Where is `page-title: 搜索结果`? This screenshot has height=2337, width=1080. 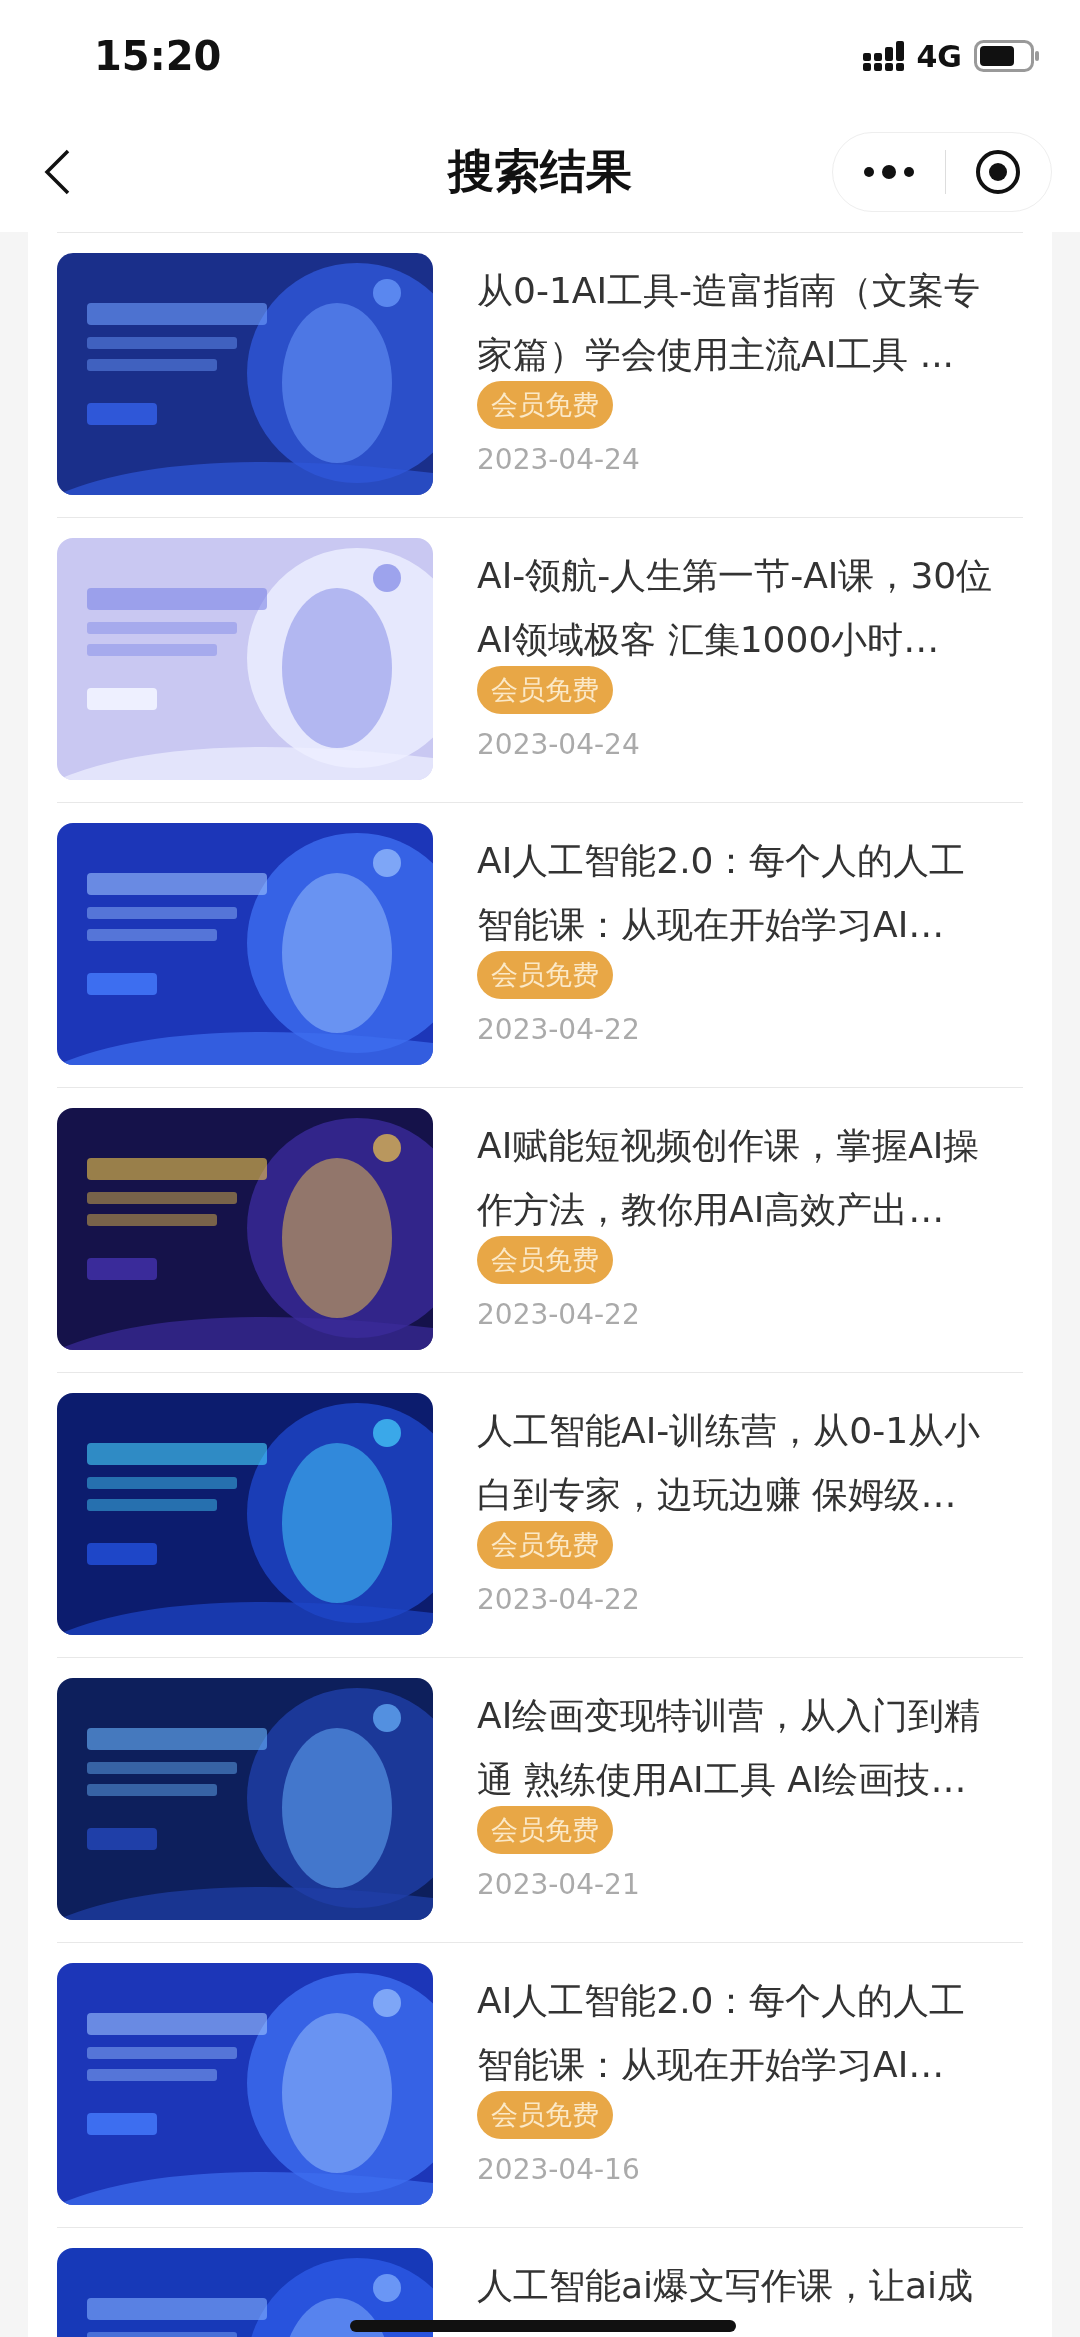
page-title: 搜索结果 is located at coordinates (539, 171).